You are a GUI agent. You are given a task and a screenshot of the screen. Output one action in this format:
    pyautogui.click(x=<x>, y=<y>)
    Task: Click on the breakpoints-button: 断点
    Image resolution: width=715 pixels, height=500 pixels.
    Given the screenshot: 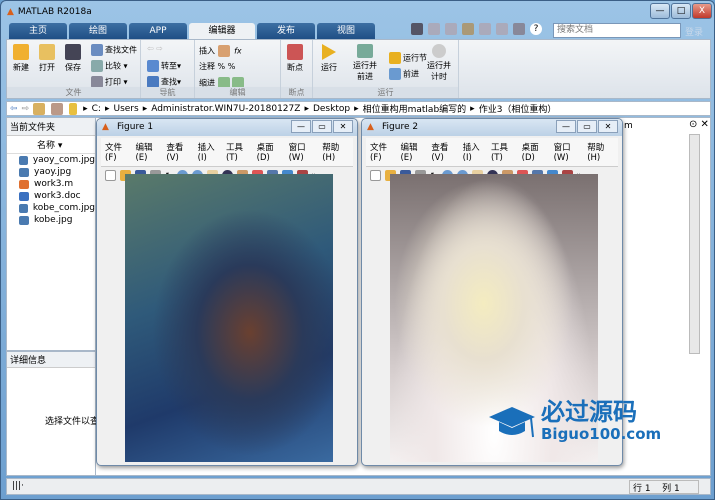 What is the action you would take?
    pyautogui.click(x=295, y=58)
    